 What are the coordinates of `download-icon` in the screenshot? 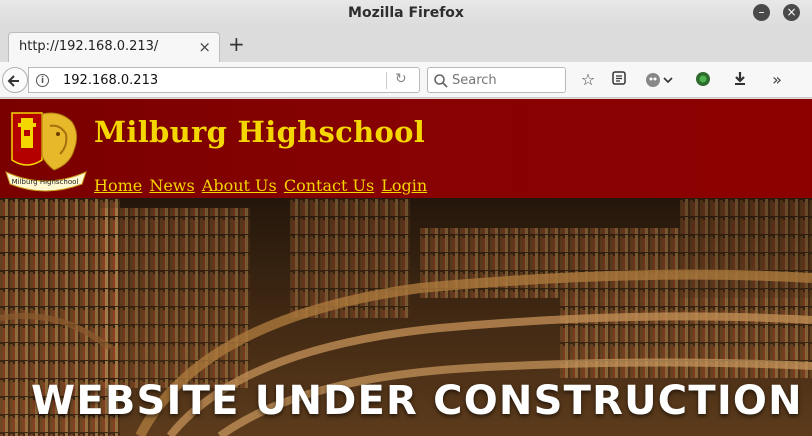 It's located at (740, 80).